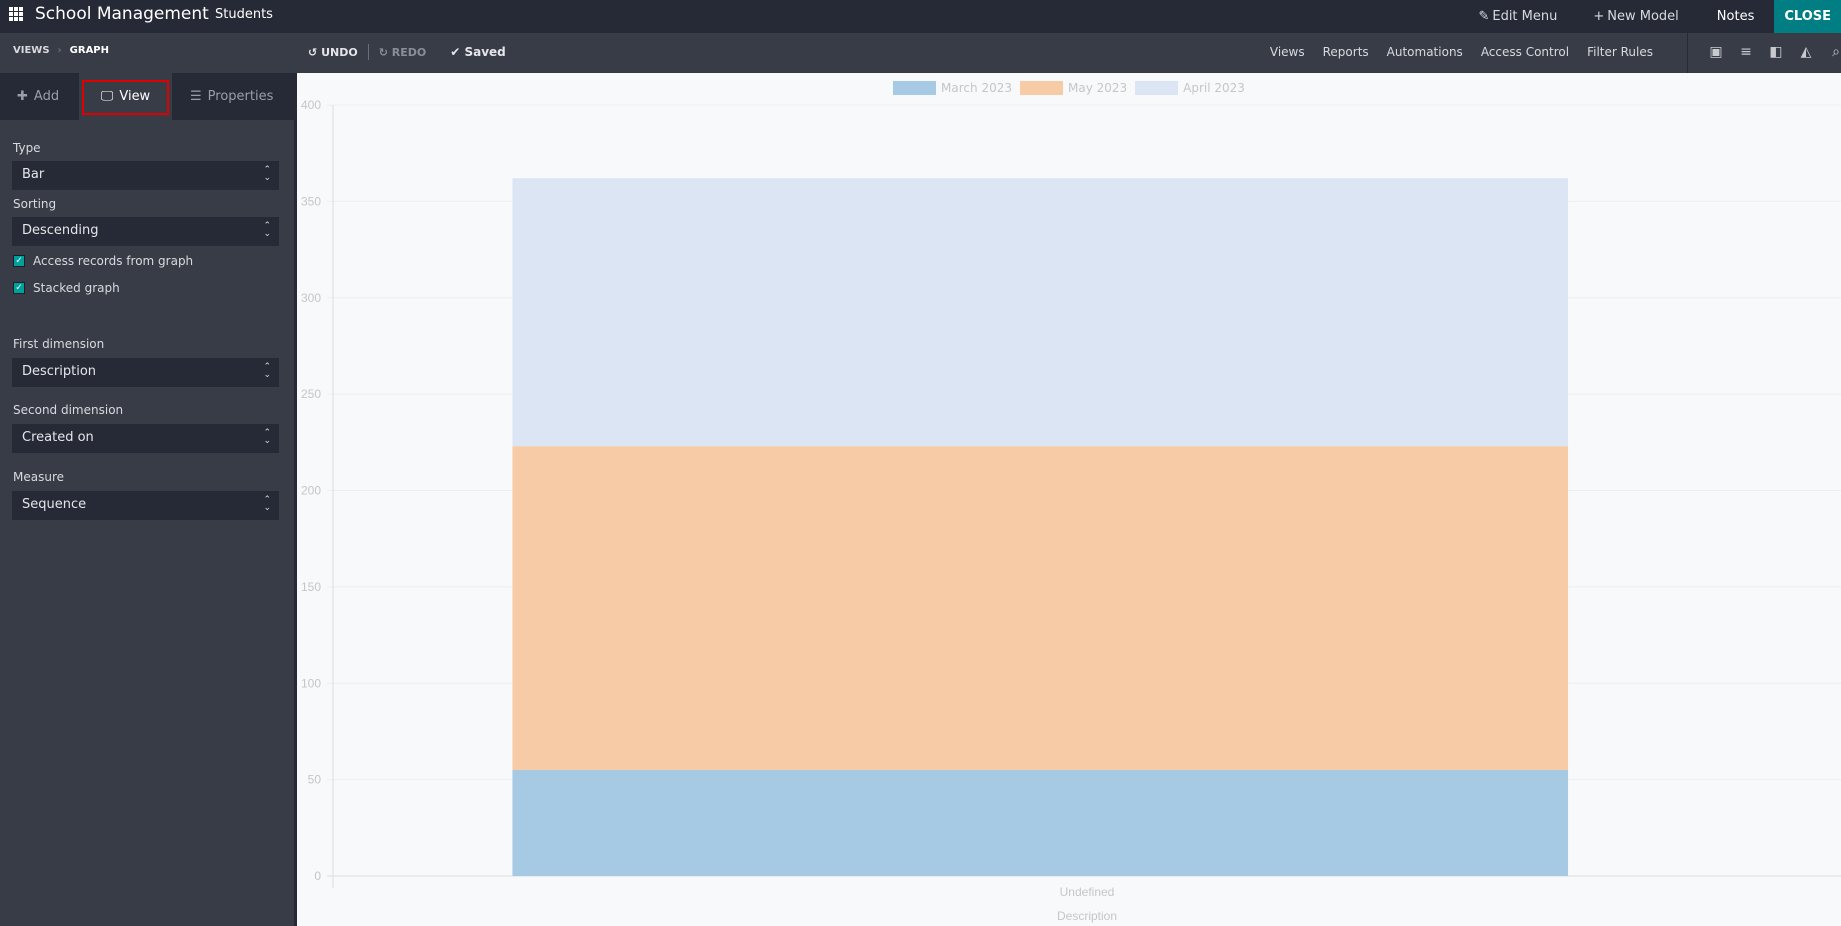 Image resolution: width=1841 pixels, height=926 pixels. I want to click on y-tick-label: 50, so click(315, 780).